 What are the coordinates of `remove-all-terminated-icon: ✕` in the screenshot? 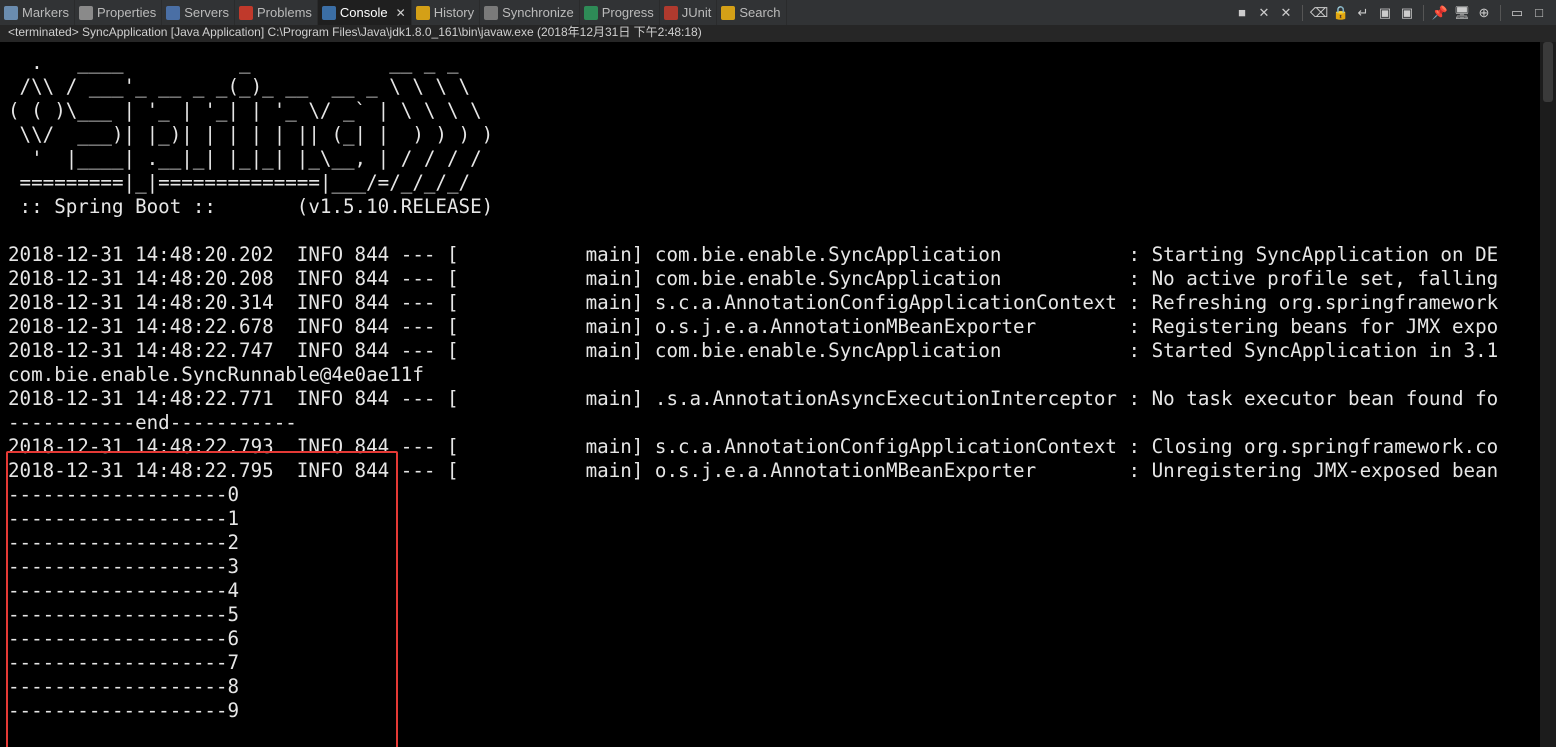 It's located at (1286, 13).